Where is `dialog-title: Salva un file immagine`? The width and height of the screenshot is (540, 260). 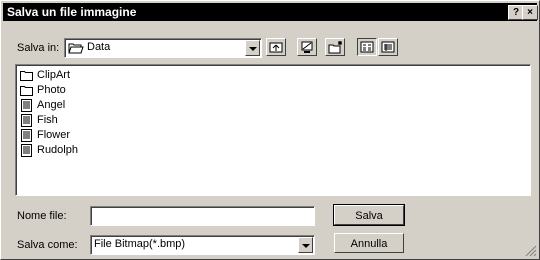 dialog-title: Salva un file immagine is located at coordinates (72, 12).